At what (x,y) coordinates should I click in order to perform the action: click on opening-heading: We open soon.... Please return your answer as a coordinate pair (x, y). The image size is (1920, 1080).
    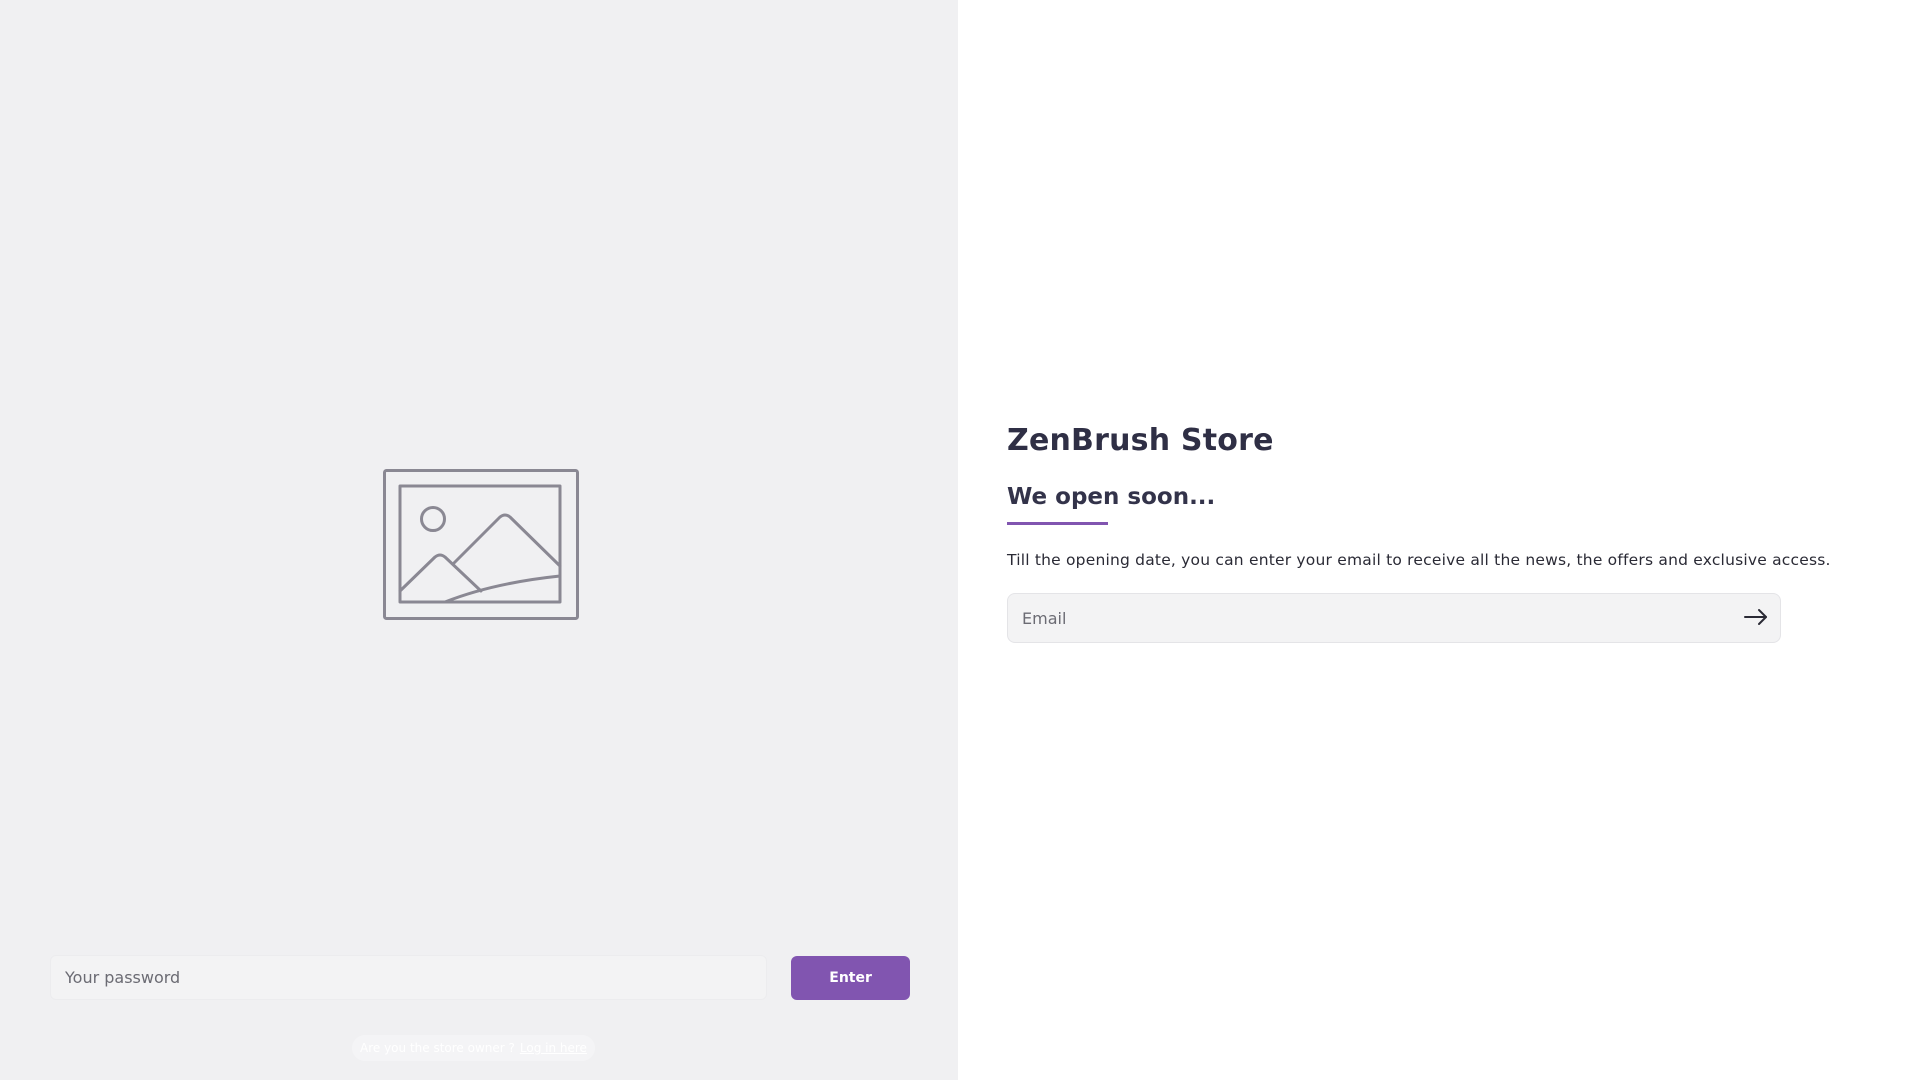
    Looking at the image, I should click on (1111, 497).